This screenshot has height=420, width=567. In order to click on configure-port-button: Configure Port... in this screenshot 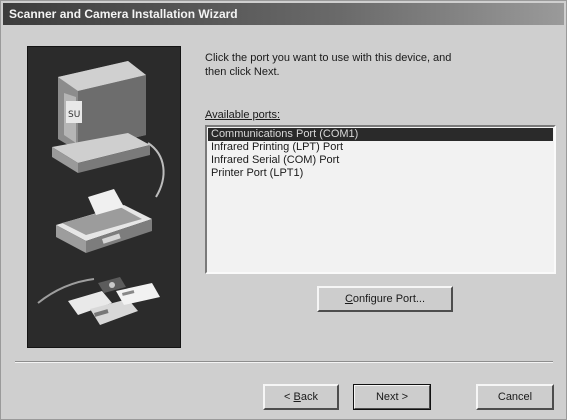, I will do `click(385, 299)`.